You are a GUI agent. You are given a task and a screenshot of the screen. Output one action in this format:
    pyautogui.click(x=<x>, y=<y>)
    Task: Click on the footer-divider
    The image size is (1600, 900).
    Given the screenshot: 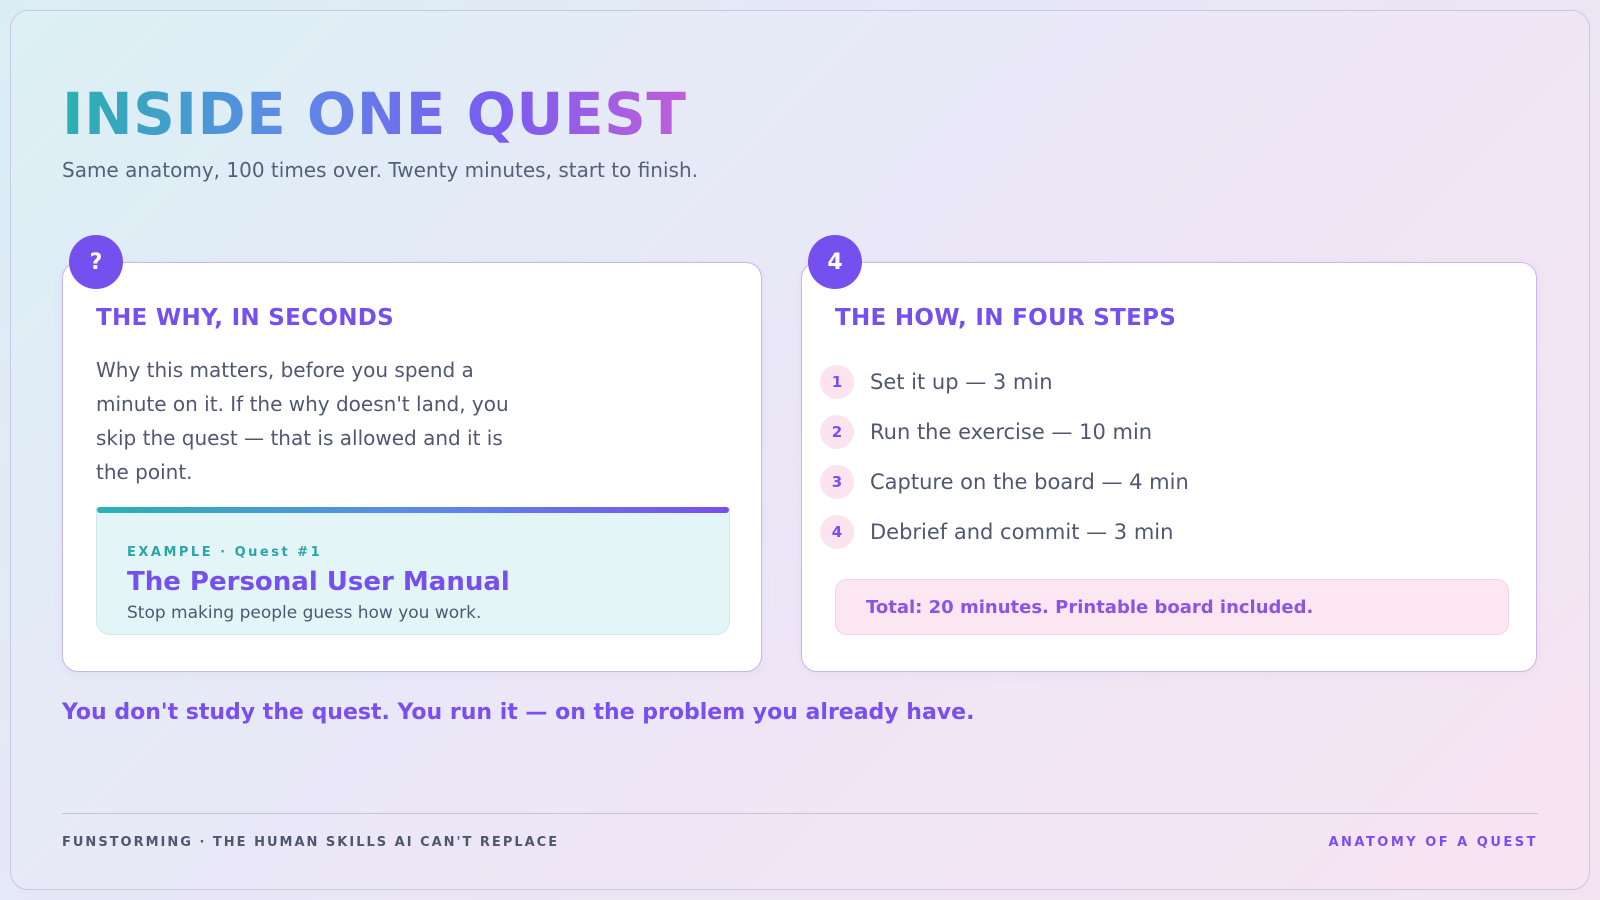 What is the action you would take?
    pyautogui.click(x=800, y=813)
    